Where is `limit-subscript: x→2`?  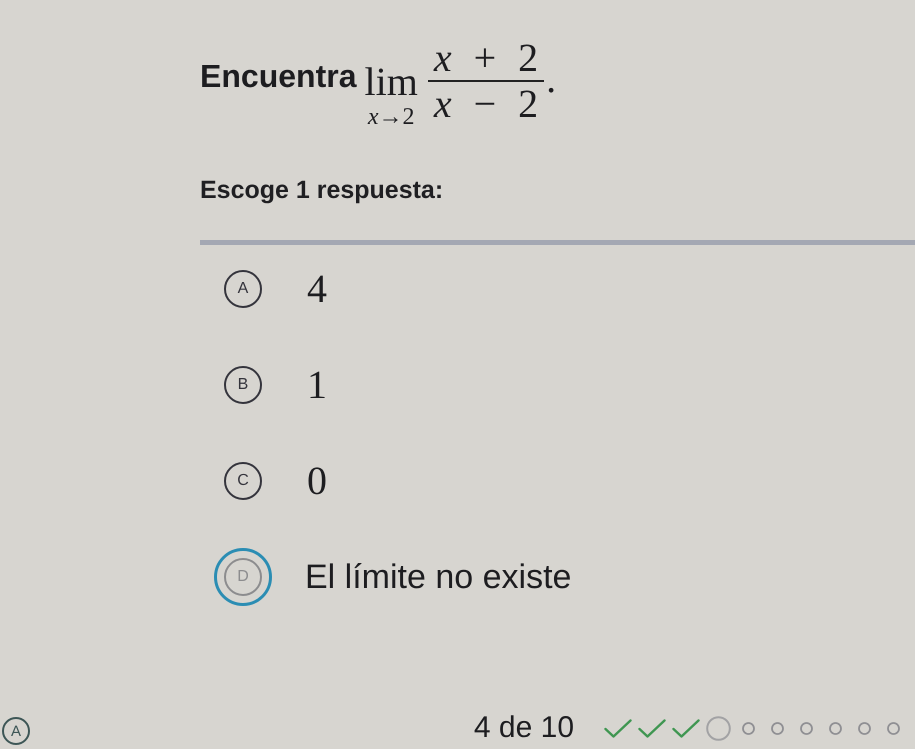 limit-subscript: x→2 is located at coordinates (391, 117).